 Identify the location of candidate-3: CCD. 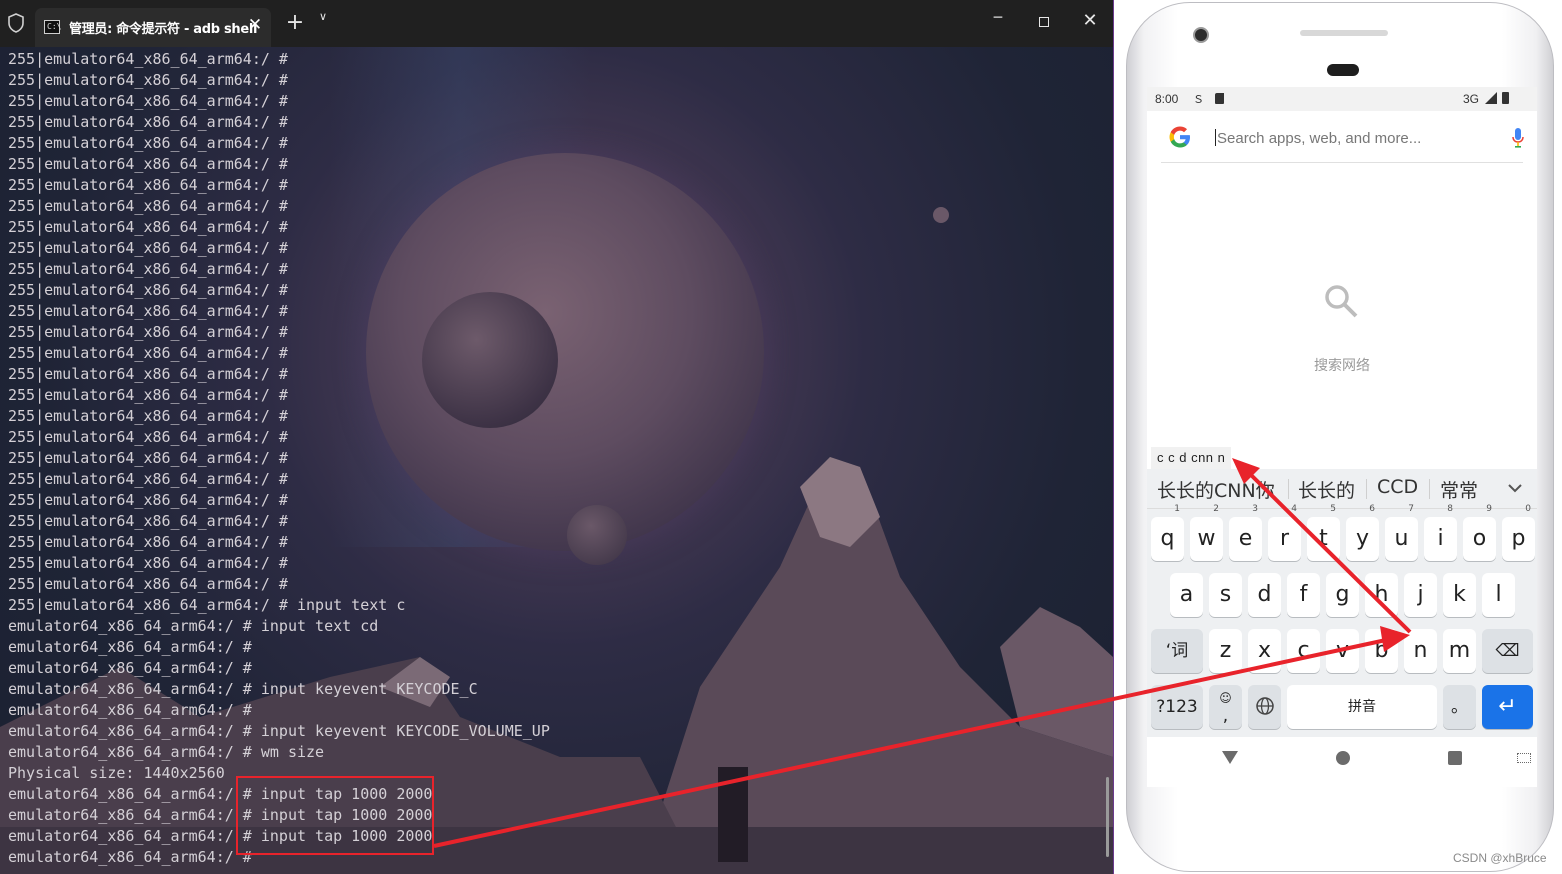
(1397, 487).